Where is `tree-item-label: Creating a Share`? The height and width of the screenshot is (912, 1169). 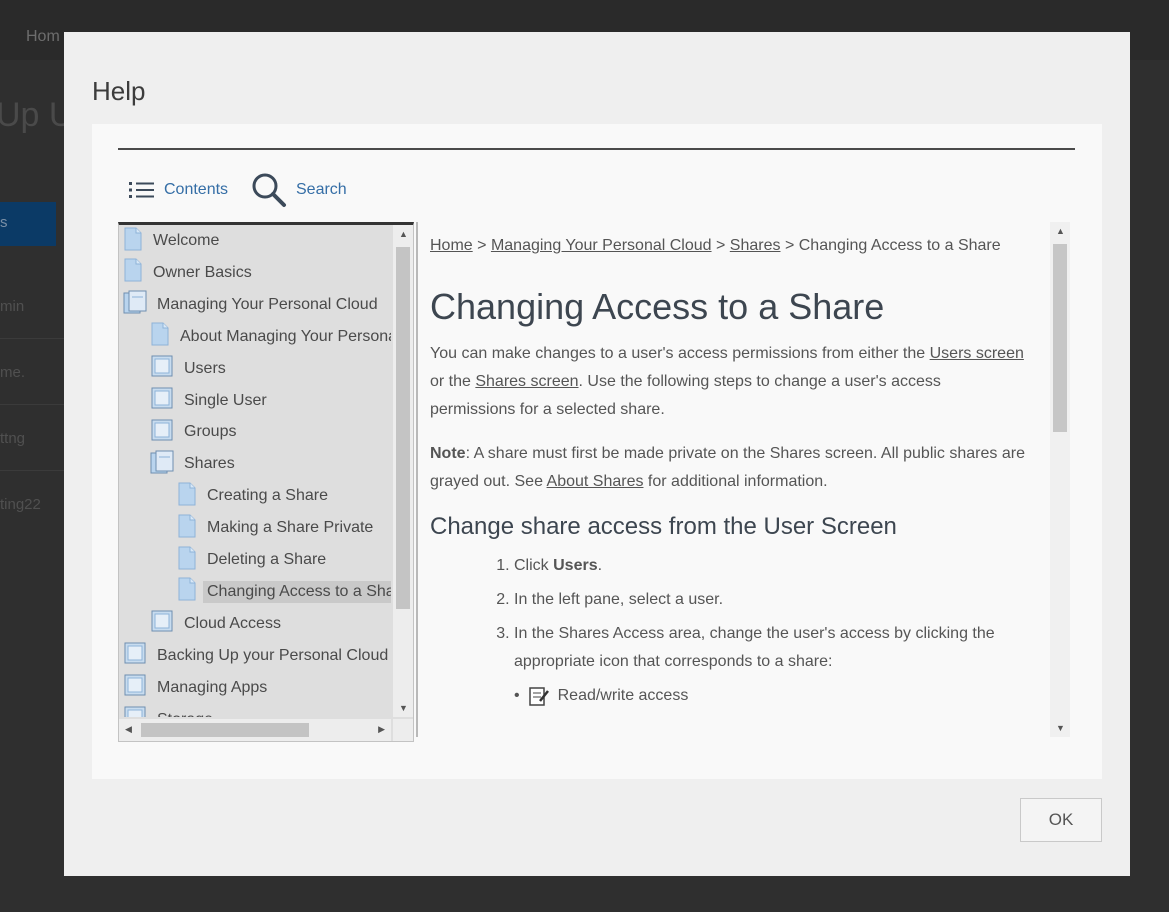 tree-item-label: Creating a Share is located at coordinates (267, 496).